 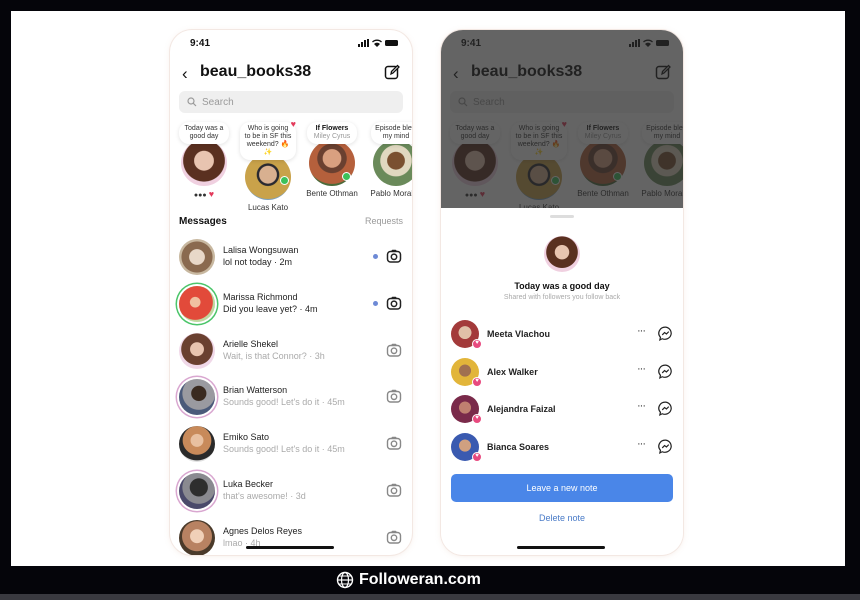 I want to click on contact-name: Brian Watterson, so click(x=255, y=390).